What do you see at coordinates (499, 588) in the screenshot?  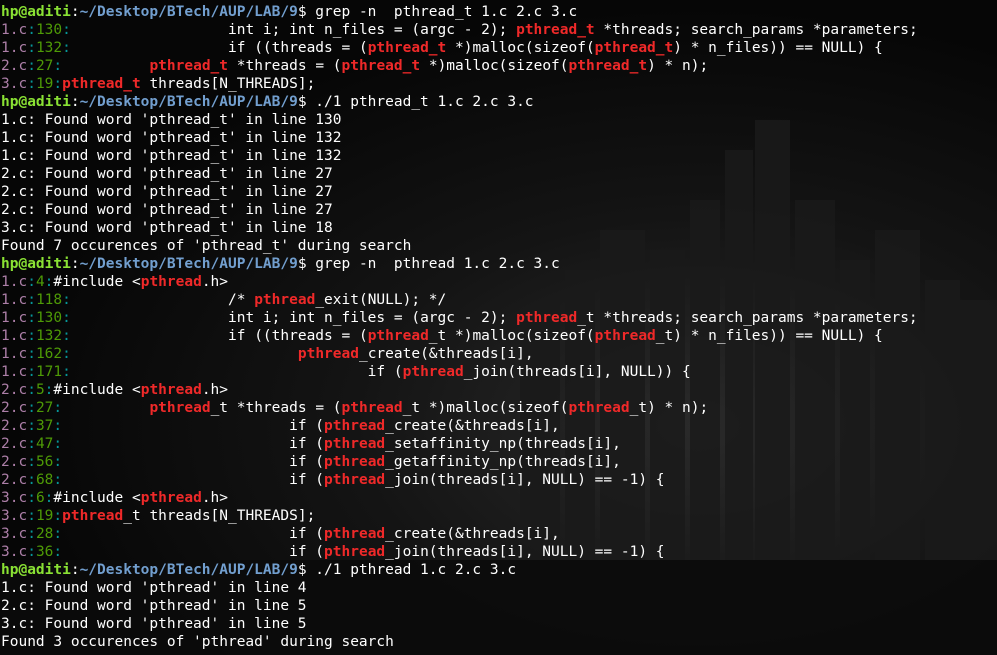 I see `output-line: 1.c: Found word 'pthread' in line 4` at bounding box center [499, 588].